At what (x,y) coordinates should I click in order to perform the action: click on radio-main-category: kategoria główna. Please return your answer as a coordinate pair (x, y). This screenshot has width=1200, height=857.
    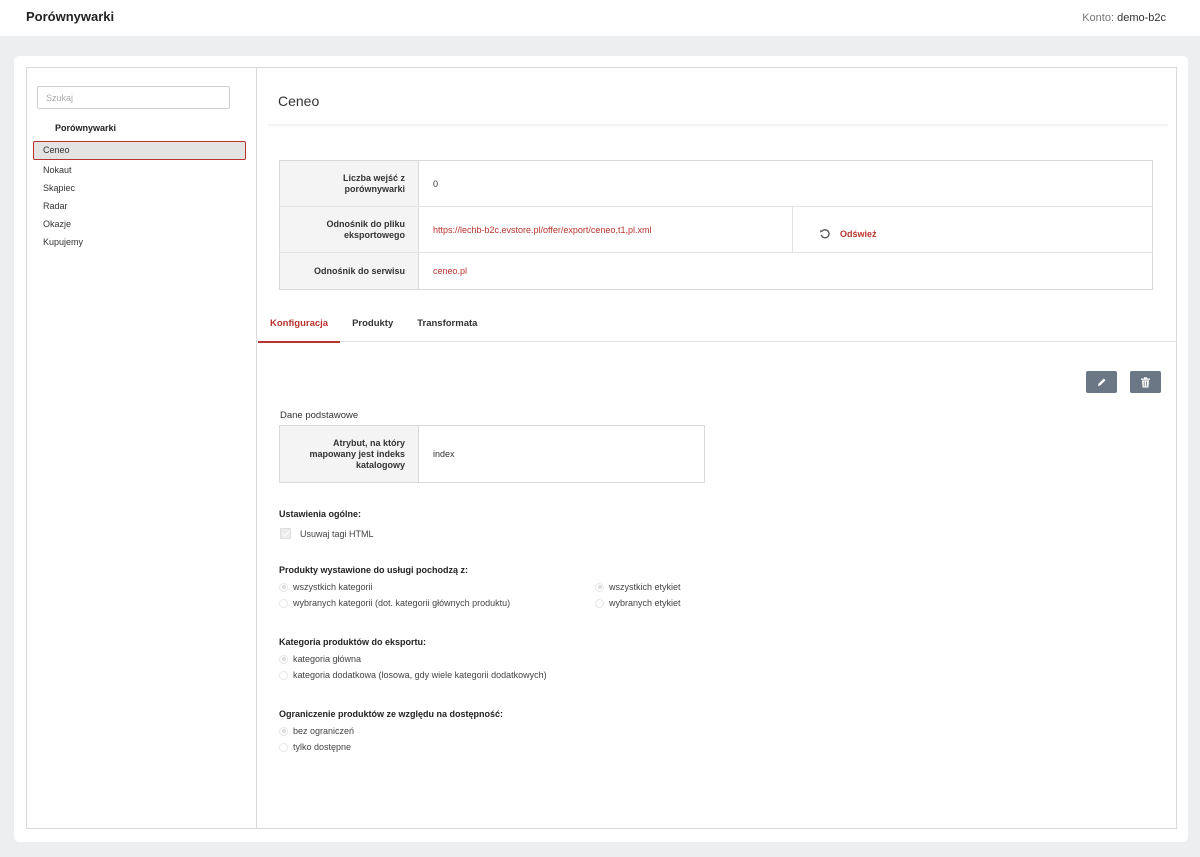
    Looking at the image, I should click on (320, 659).